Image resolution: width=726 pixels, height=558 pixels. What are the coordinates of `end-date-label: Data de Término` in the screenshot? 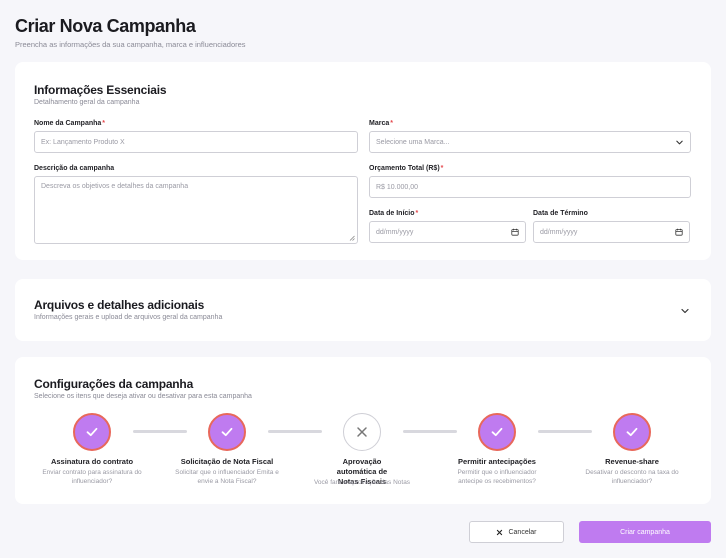 It's located at (560, 213).